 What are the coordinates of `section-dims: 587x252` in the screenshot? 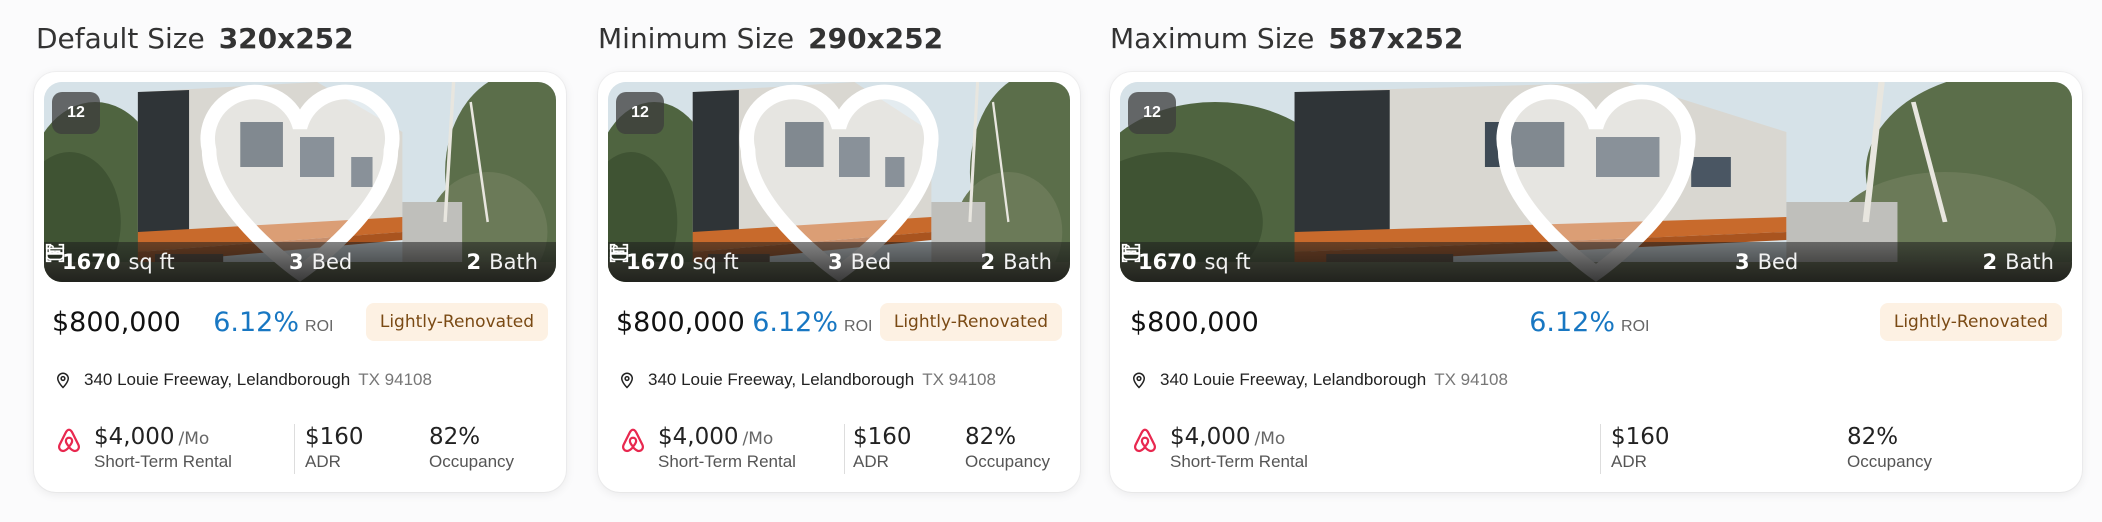 It's located at (1396, 38).